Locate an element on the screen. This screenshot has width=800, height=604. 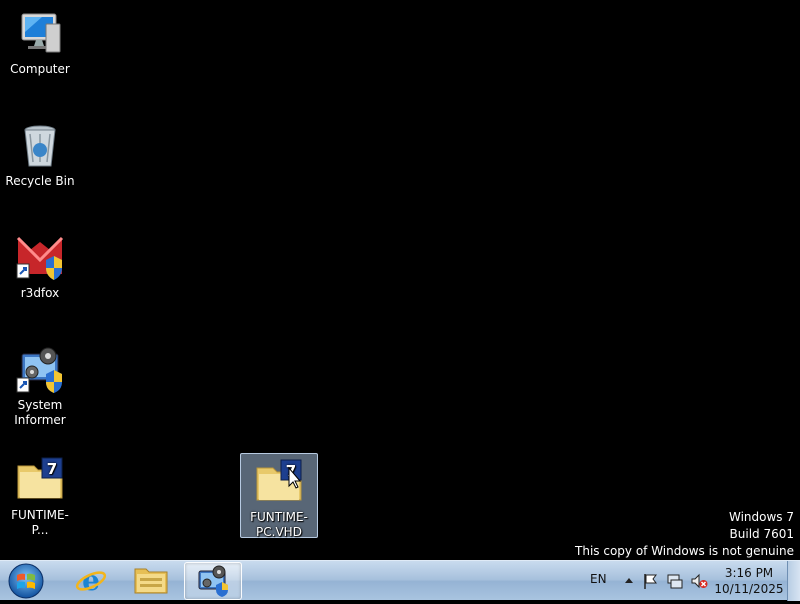
action-center-flag-icon is located at coordinates (651, 581).